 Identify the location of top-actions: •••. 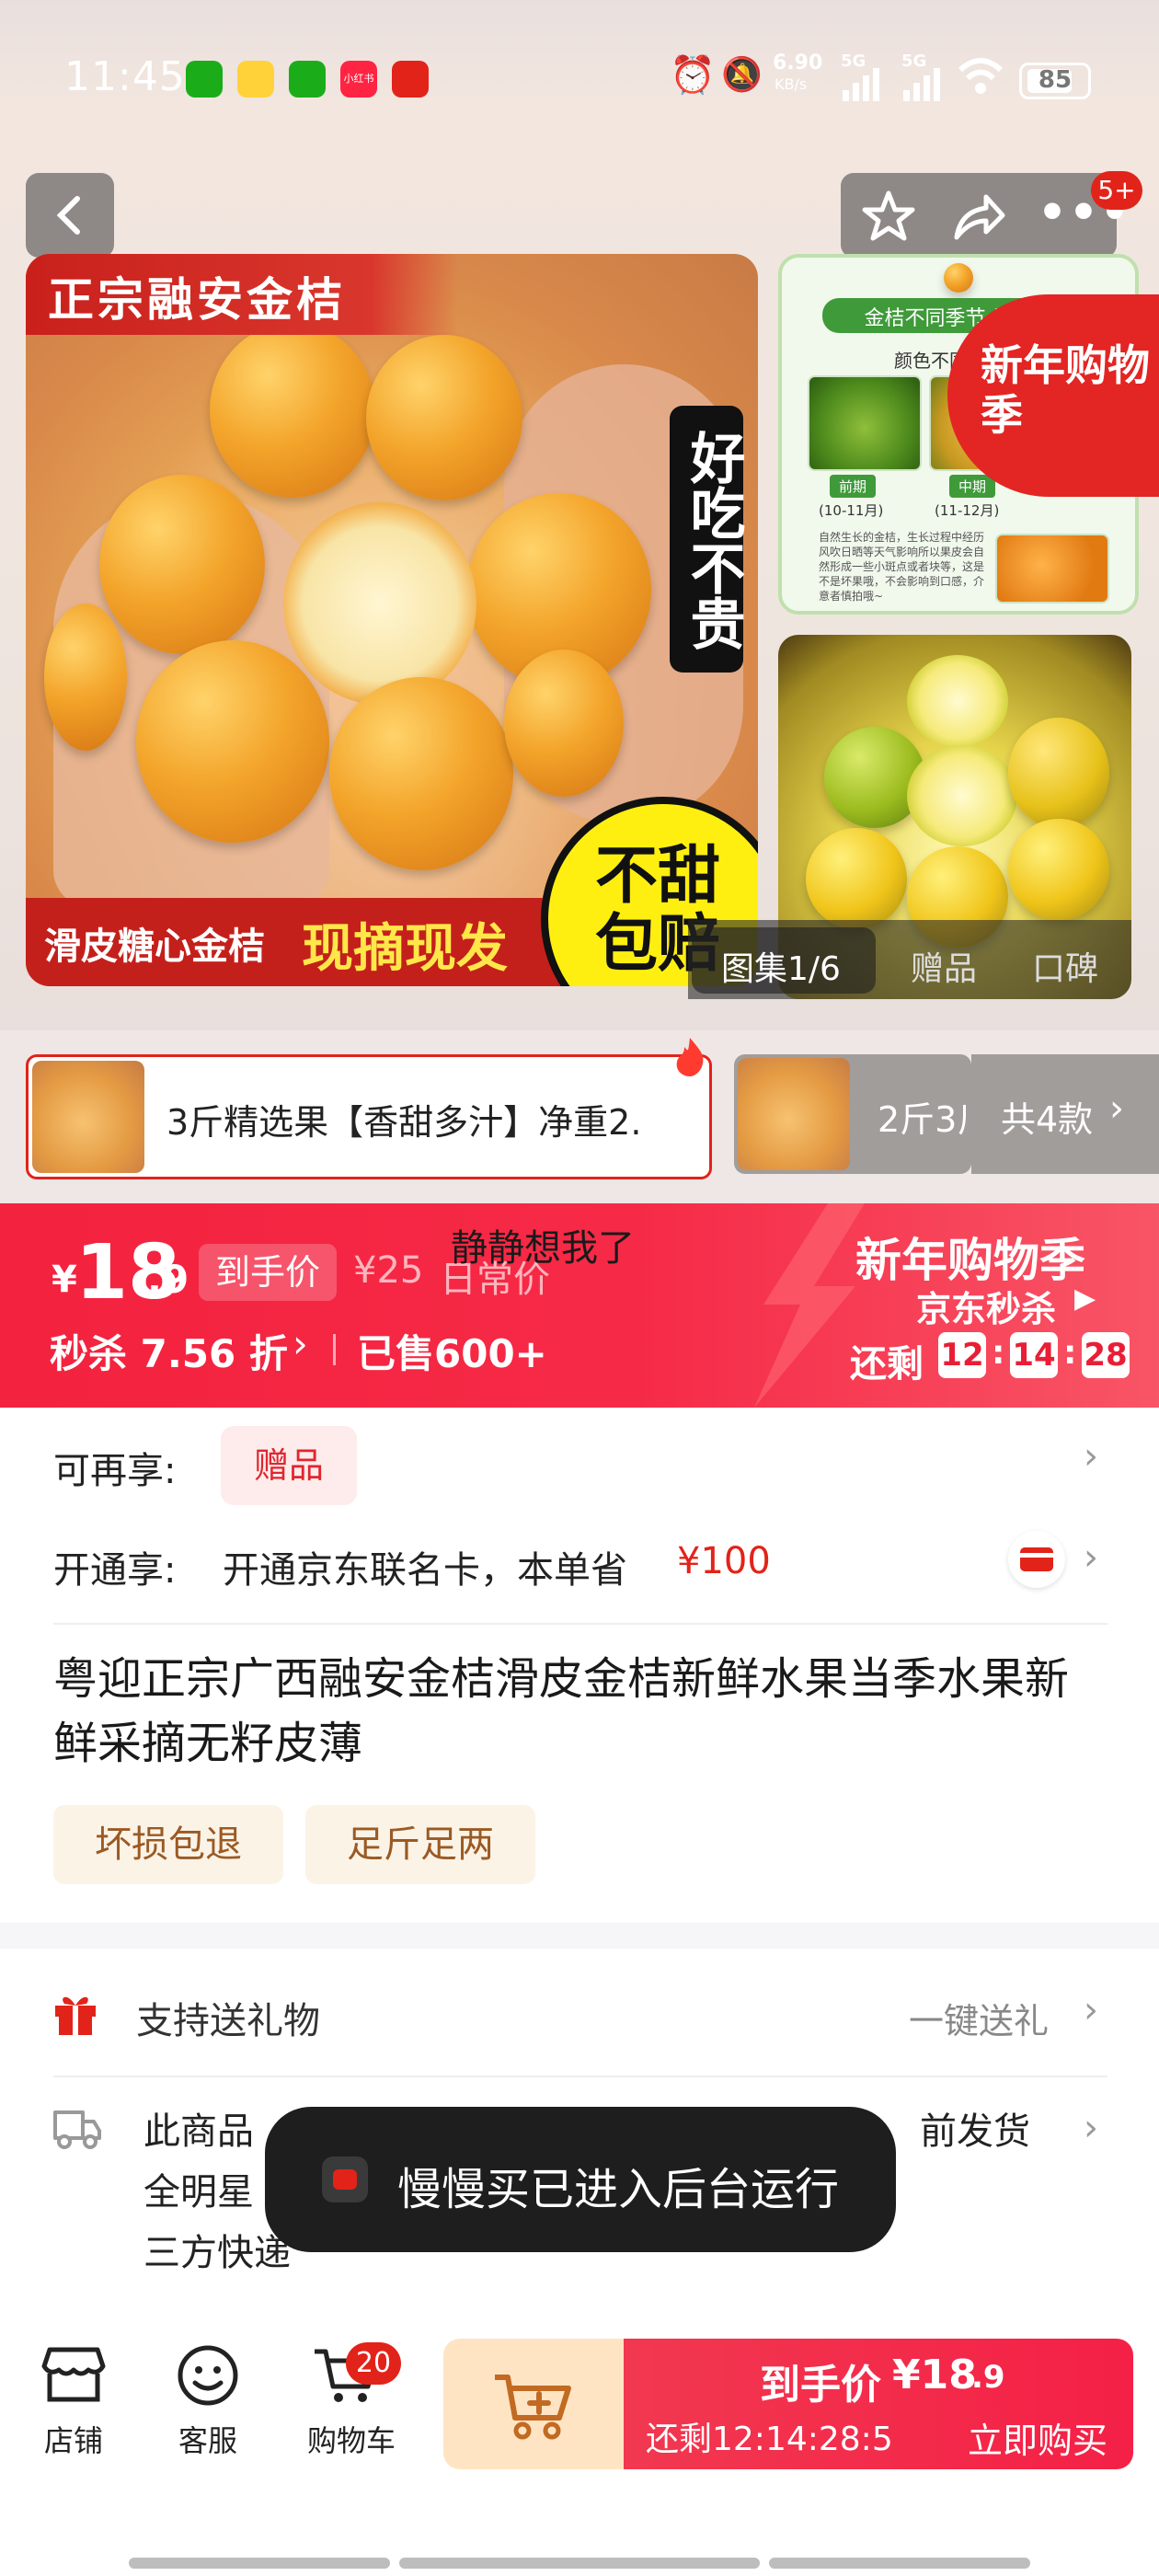
(985, 215).